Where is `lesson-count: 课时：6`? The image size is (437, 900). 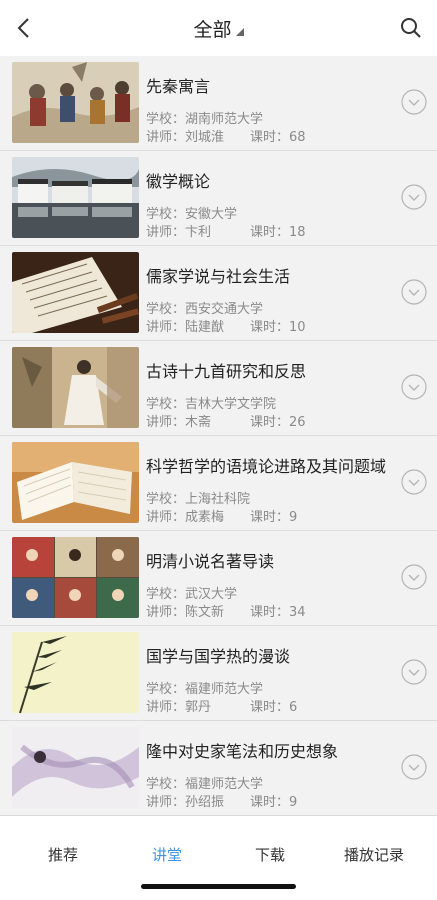
lesson-count: 课时：6 is located at coordinates (273, 705).